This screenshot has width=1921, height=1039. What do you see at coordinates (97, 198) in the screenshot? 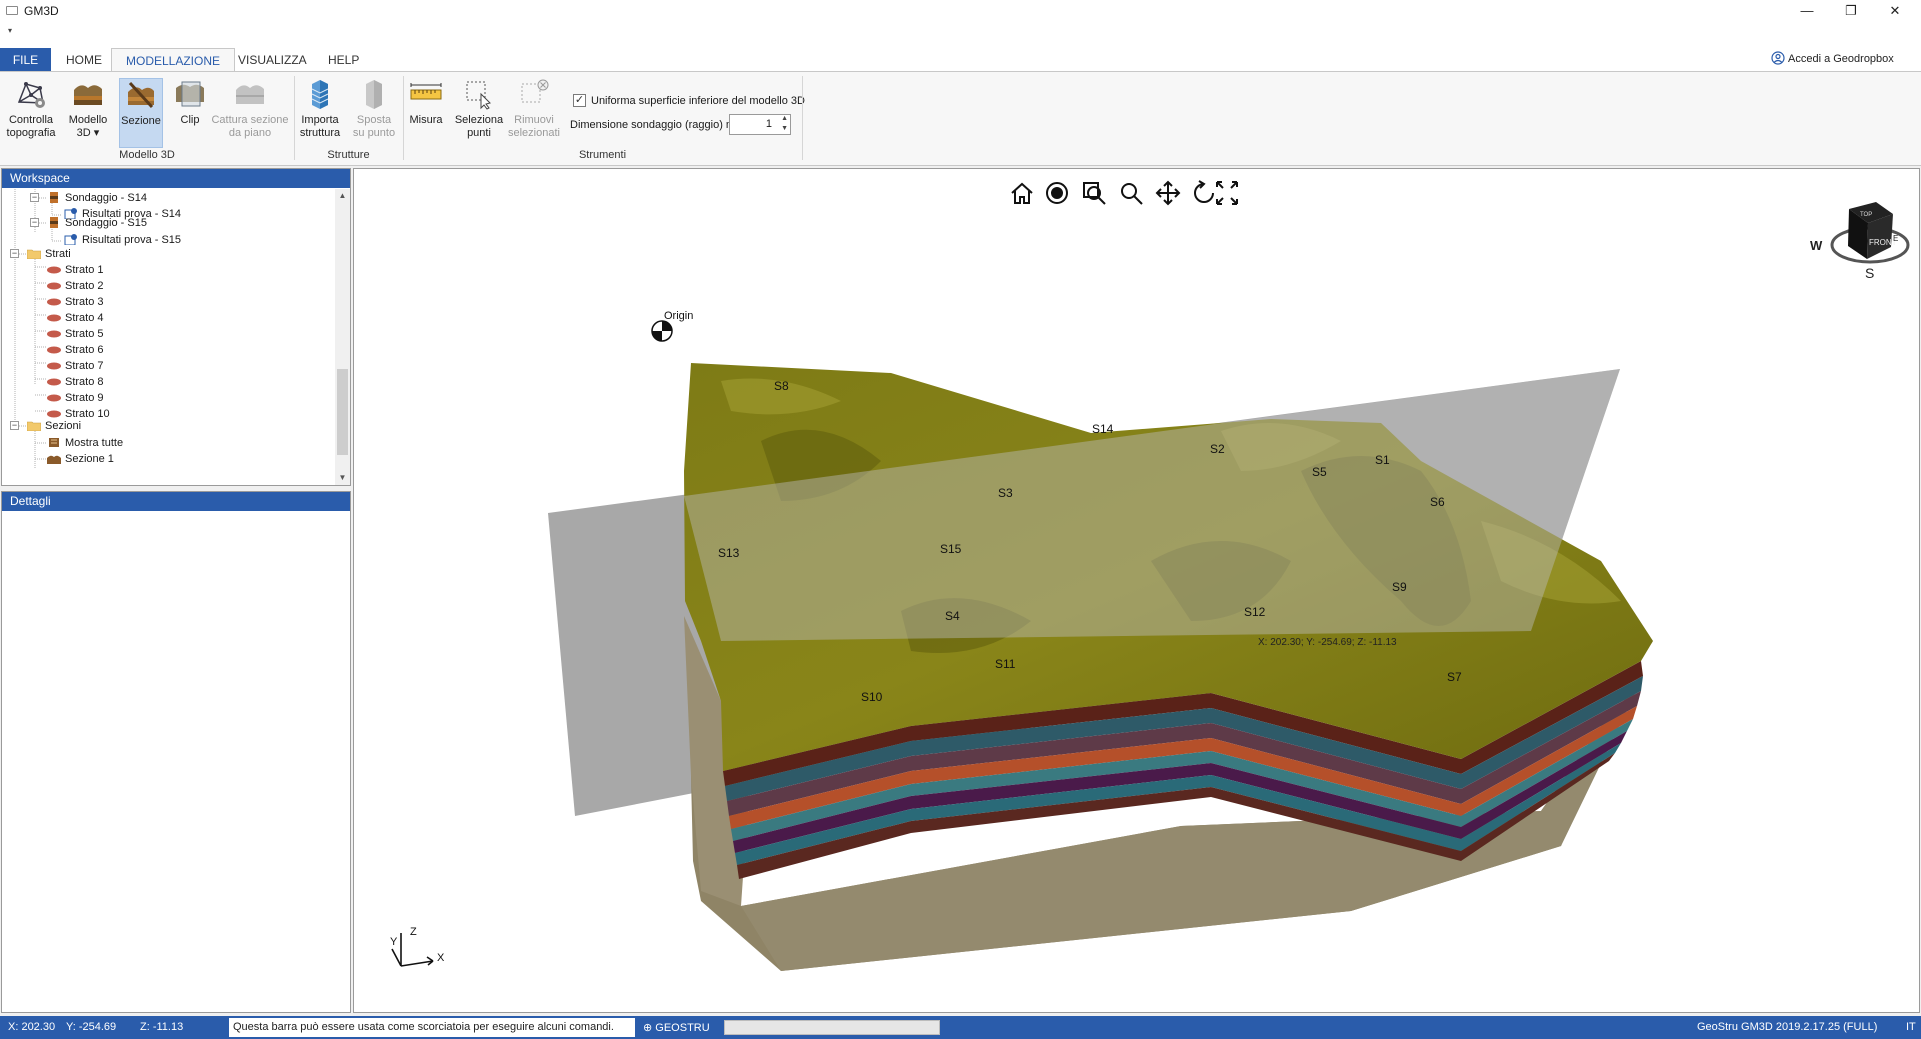
I see `tree-item-sondaggio-s14: Sondaggio - S14` at bounding box center [97, 198].